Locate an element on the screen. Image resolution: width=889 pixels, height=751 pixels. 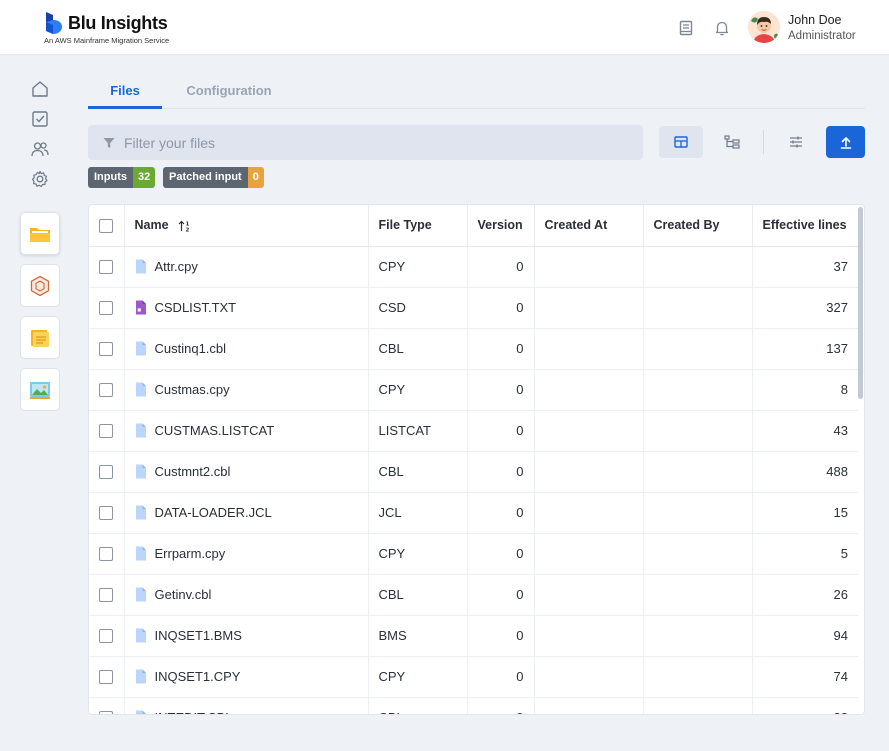
sticky-notes-icon is located at coordinates (40, 338).